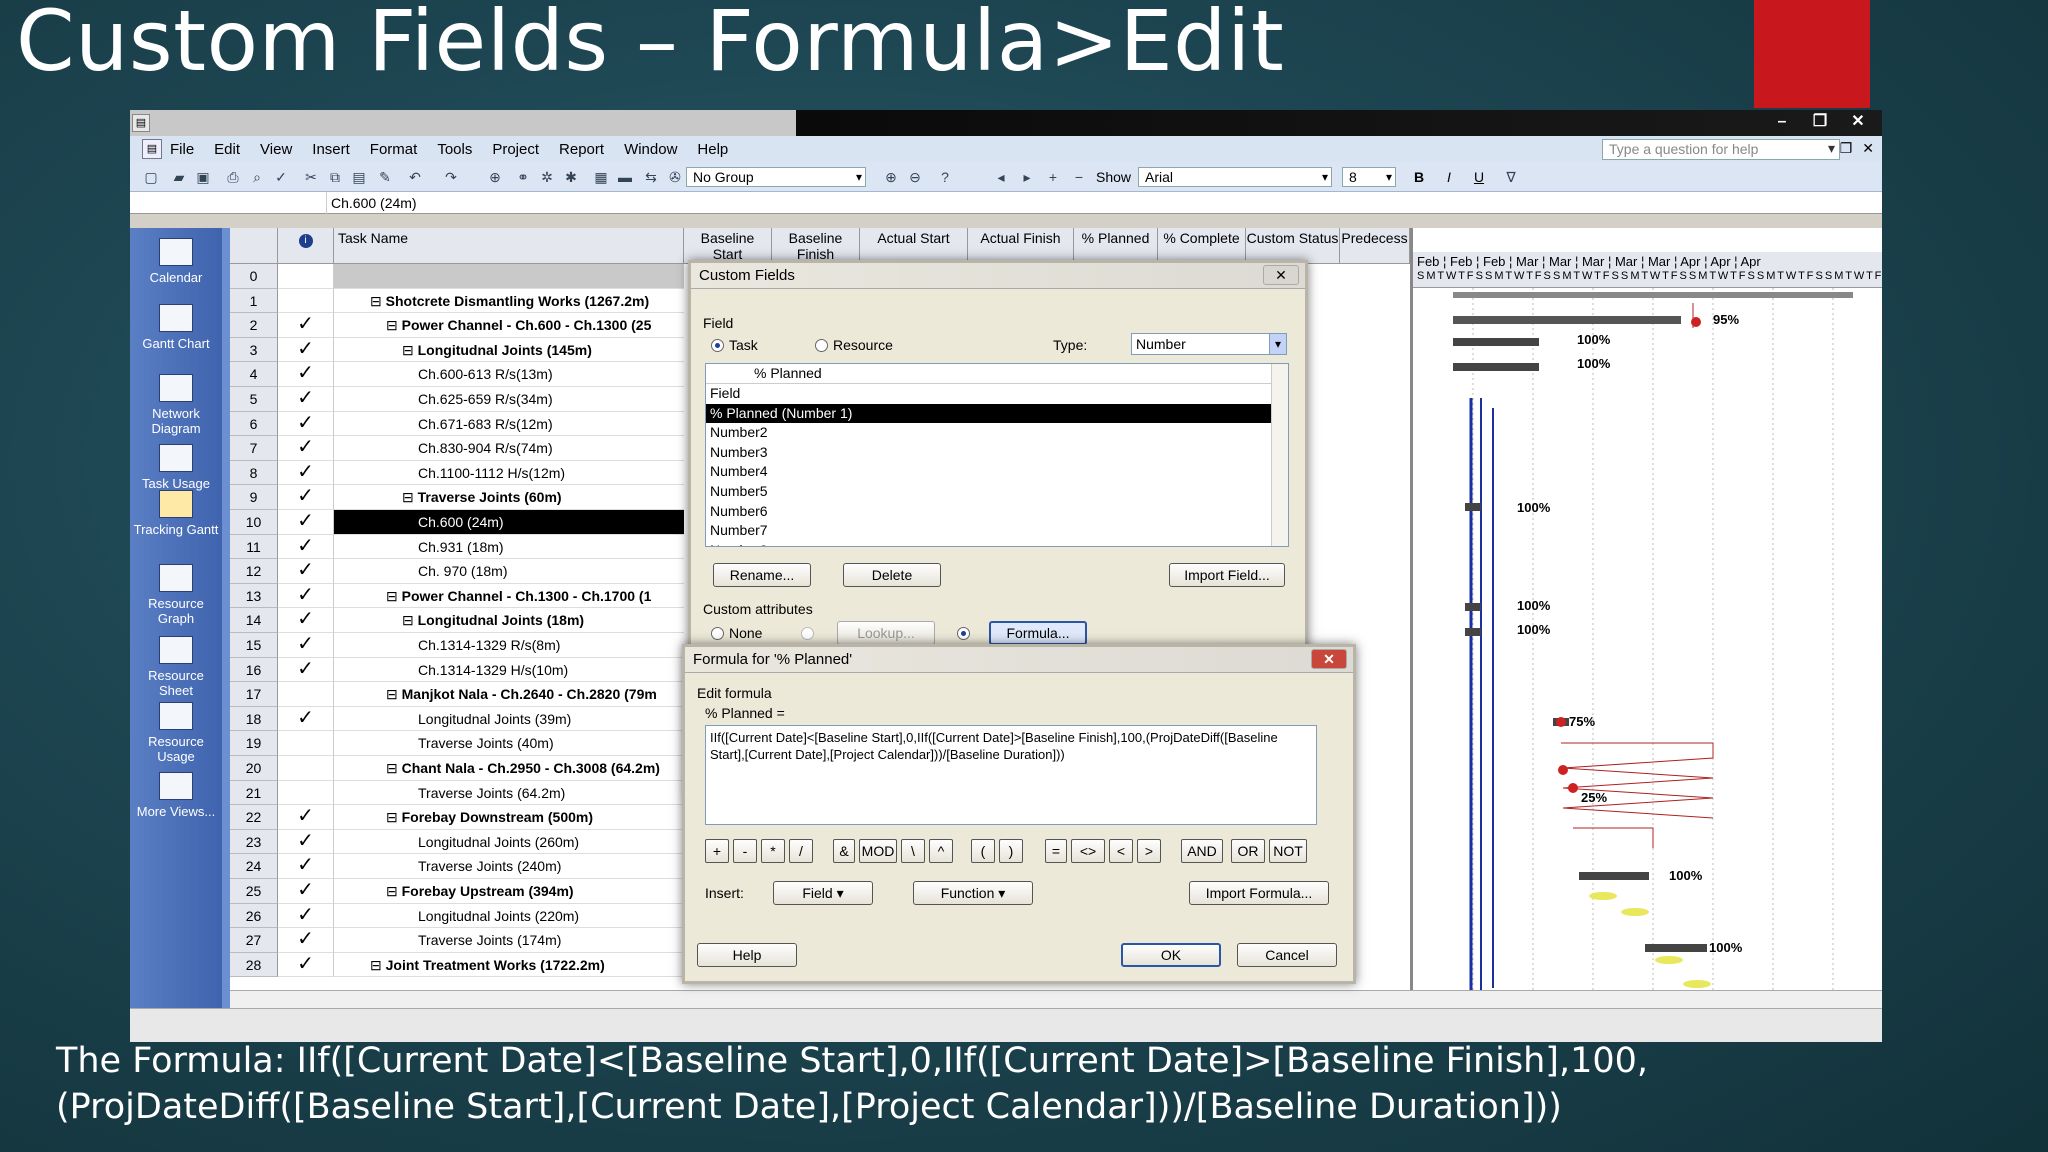 This screenshot has width=2048, height=1152. Describe the element at coordinates (1053, 177) in the screenshot. I see `plus-icon: +` at that location.